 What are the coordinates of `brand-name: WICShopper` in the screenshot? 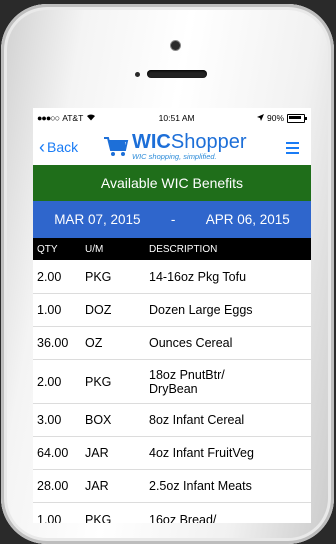 It's located at (189, 142).